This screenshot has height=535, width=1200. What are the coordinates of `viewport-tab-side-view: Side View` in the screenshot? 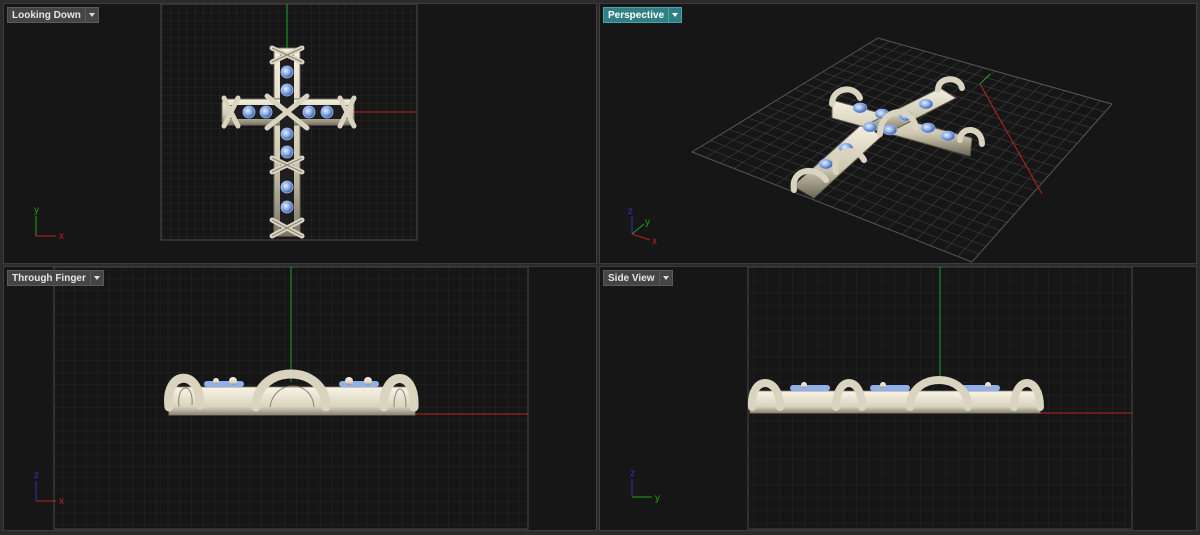 It's located at (638, 278).